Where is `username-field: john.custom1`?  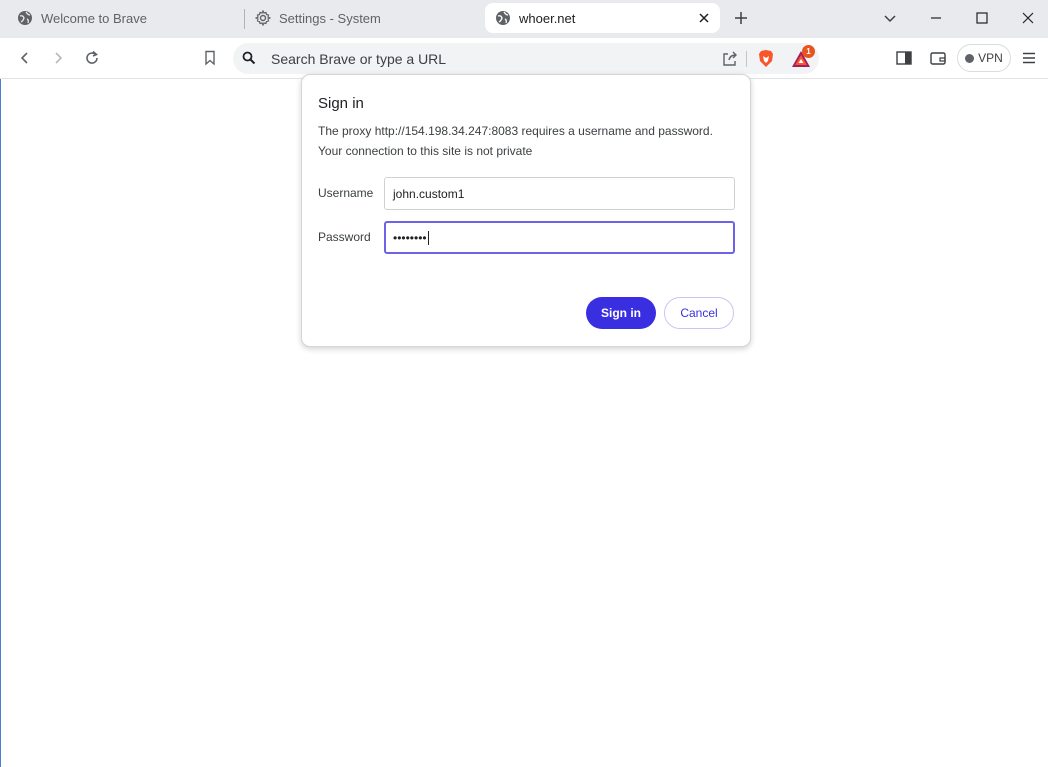 username-field: john.custom1 is located at coordinates (559, 193).